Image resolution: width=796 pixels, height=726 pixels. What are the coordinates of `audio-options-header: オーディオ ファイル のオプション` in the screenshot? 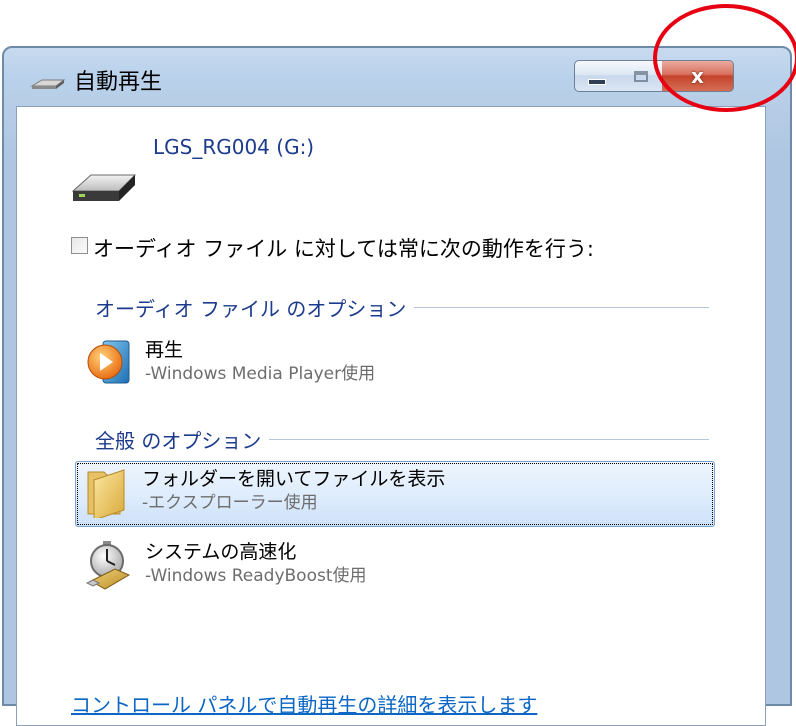 It's located at (402, 307).